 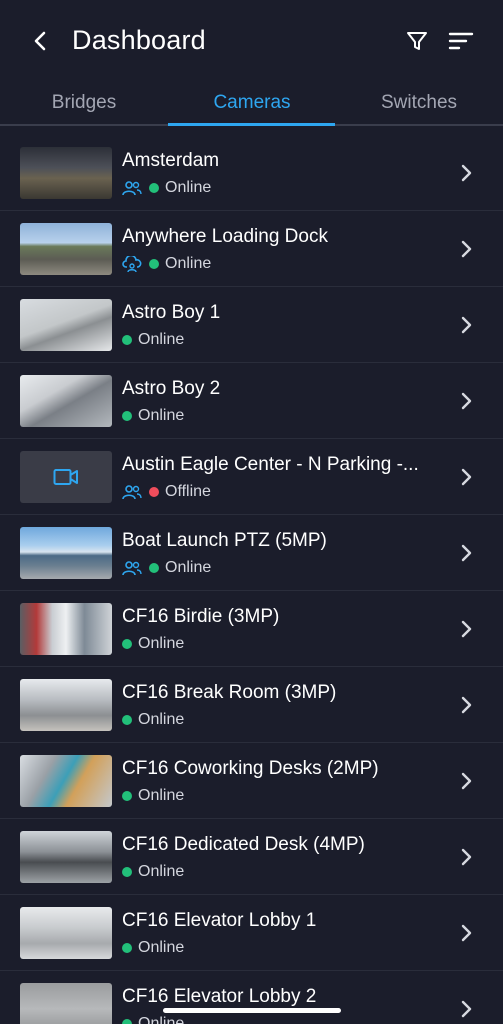 I want to click on camera-row: Astro Boy 1 Online, so click(x=251, y=325).